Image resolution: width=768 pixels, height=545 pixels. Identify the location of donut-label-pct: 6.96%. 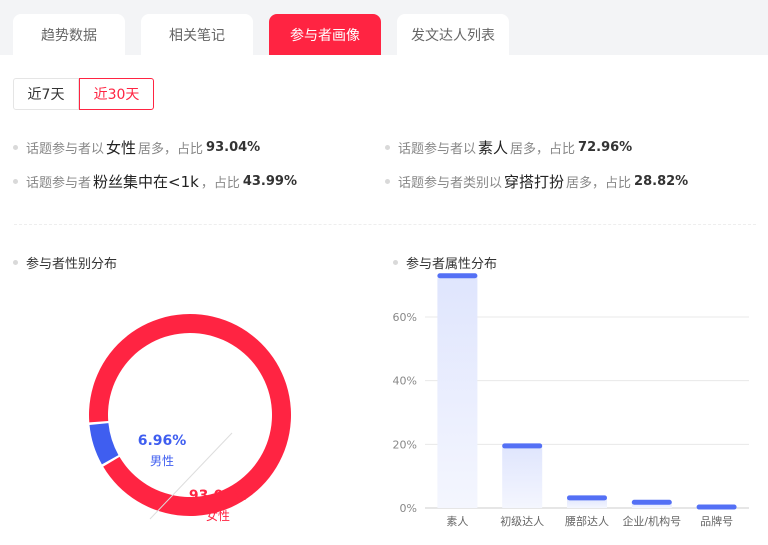
(162, 441).